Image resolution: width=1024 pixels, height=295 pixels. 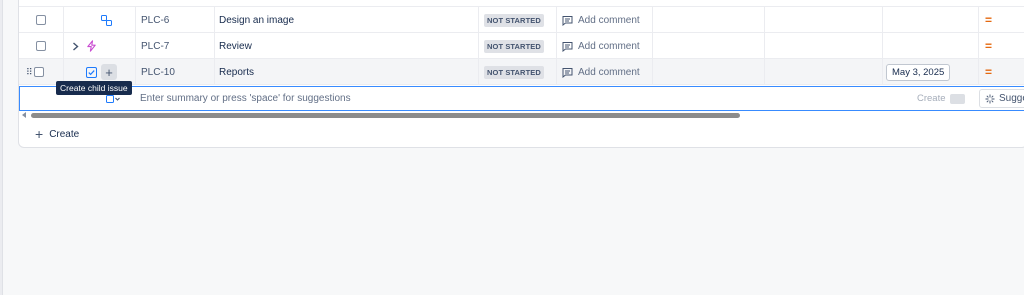 What do you see at coordinates (24, 115) in the screenshot?
I see `scroll-left-arrow-icon` at bounding box center [24, 115].